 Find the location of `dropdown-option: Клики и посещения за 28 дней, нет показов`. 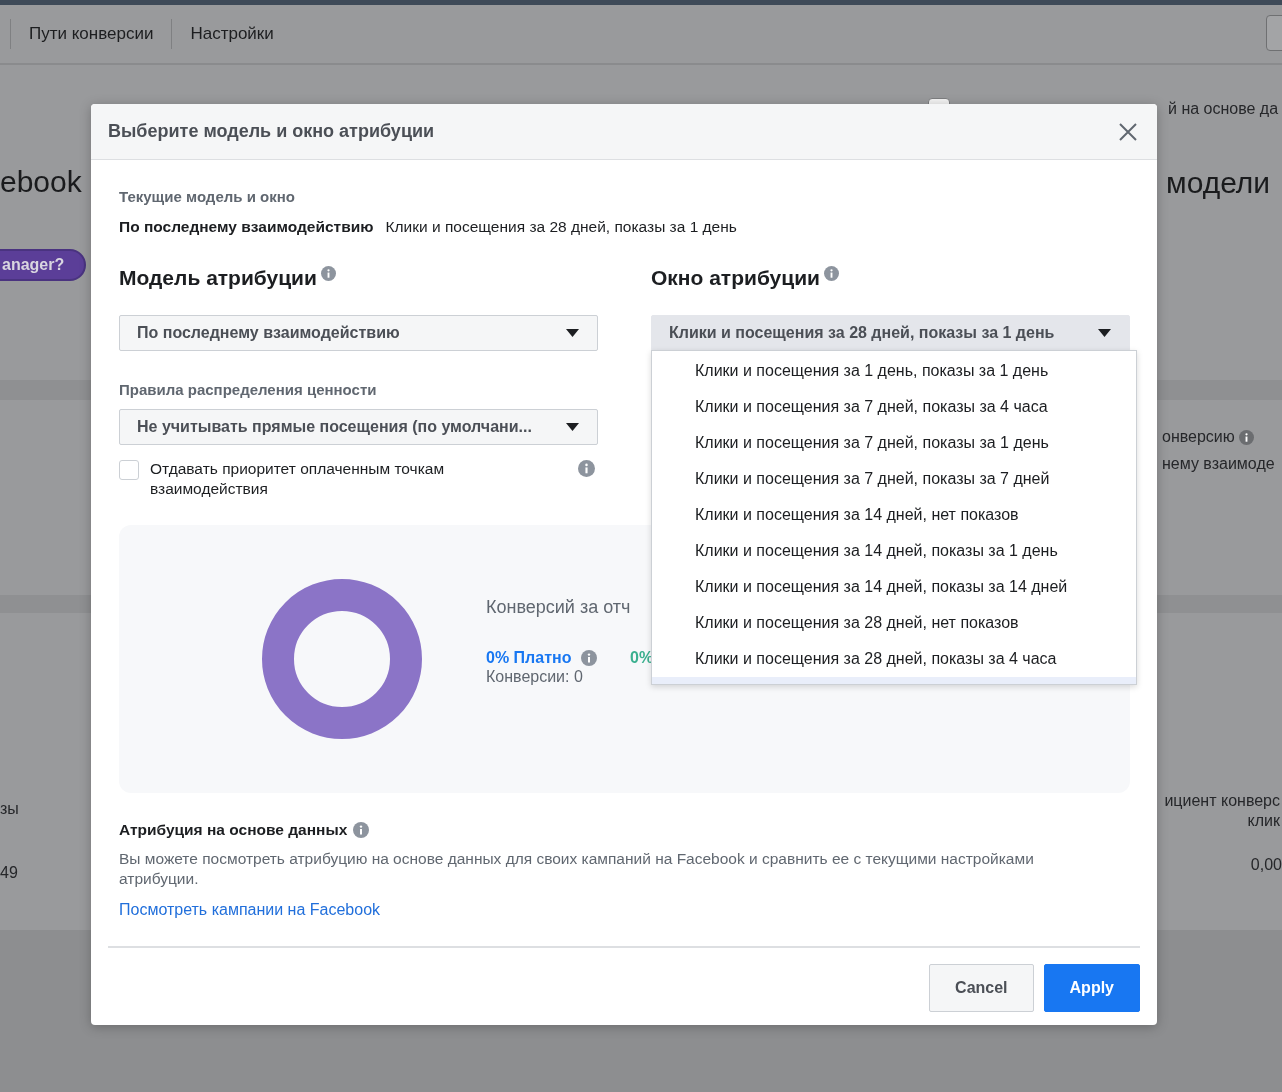

dropdown-option: Клики и посещения за 28 дней, нет показов is located at coordinates (894, 623).